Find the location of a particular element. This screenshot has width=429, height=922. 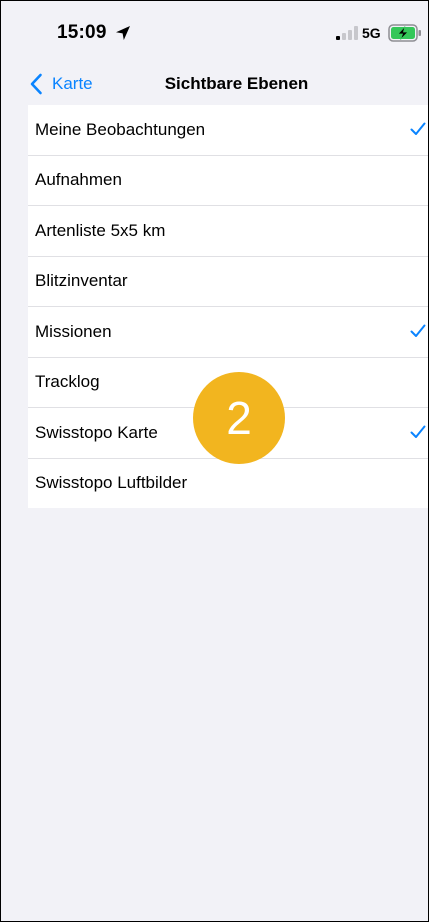

cellular-signal-icon is located at coordinates (347, 33).